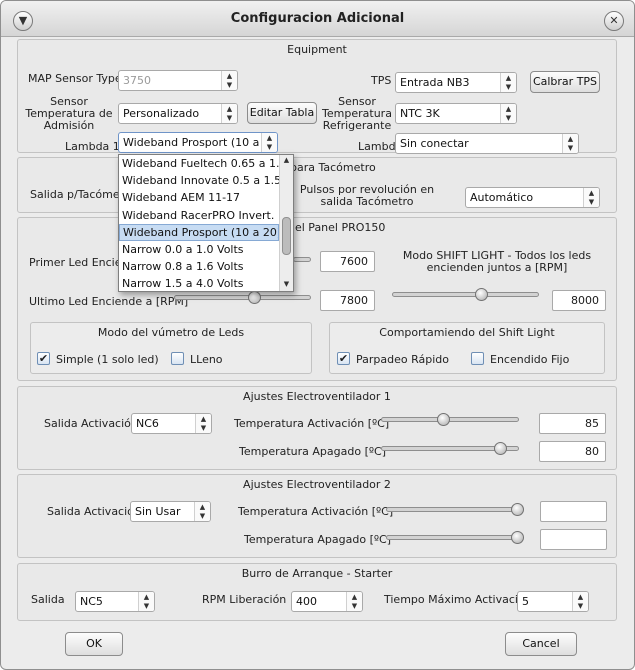  What do you see at coordinates (572, 451) in the screenshot?
I see `e1-temp-apa-value: 80` at bounding box center [572, 451].